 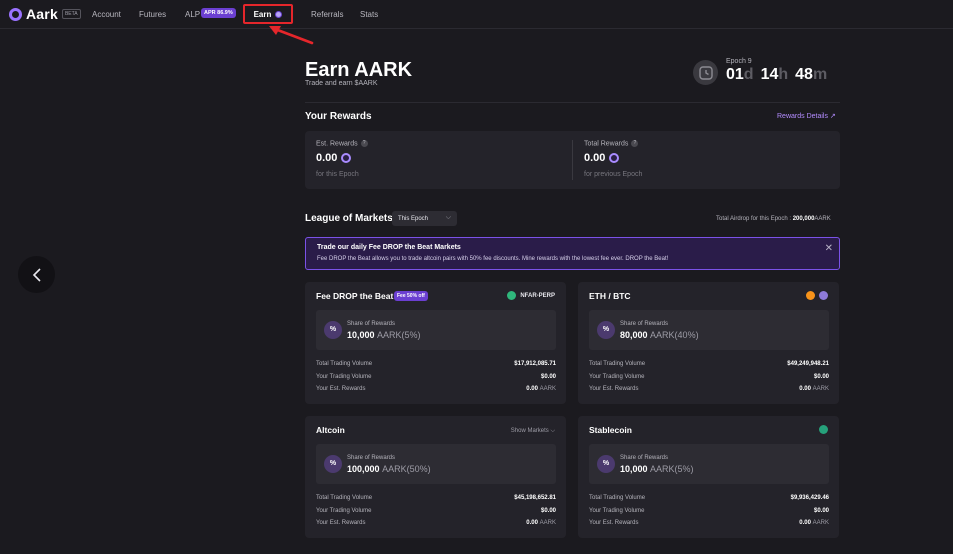 What do you see at coordinates (42, 14) in the screenshot?
I see `brand-name: Aark` at bounding box center [42, 14].